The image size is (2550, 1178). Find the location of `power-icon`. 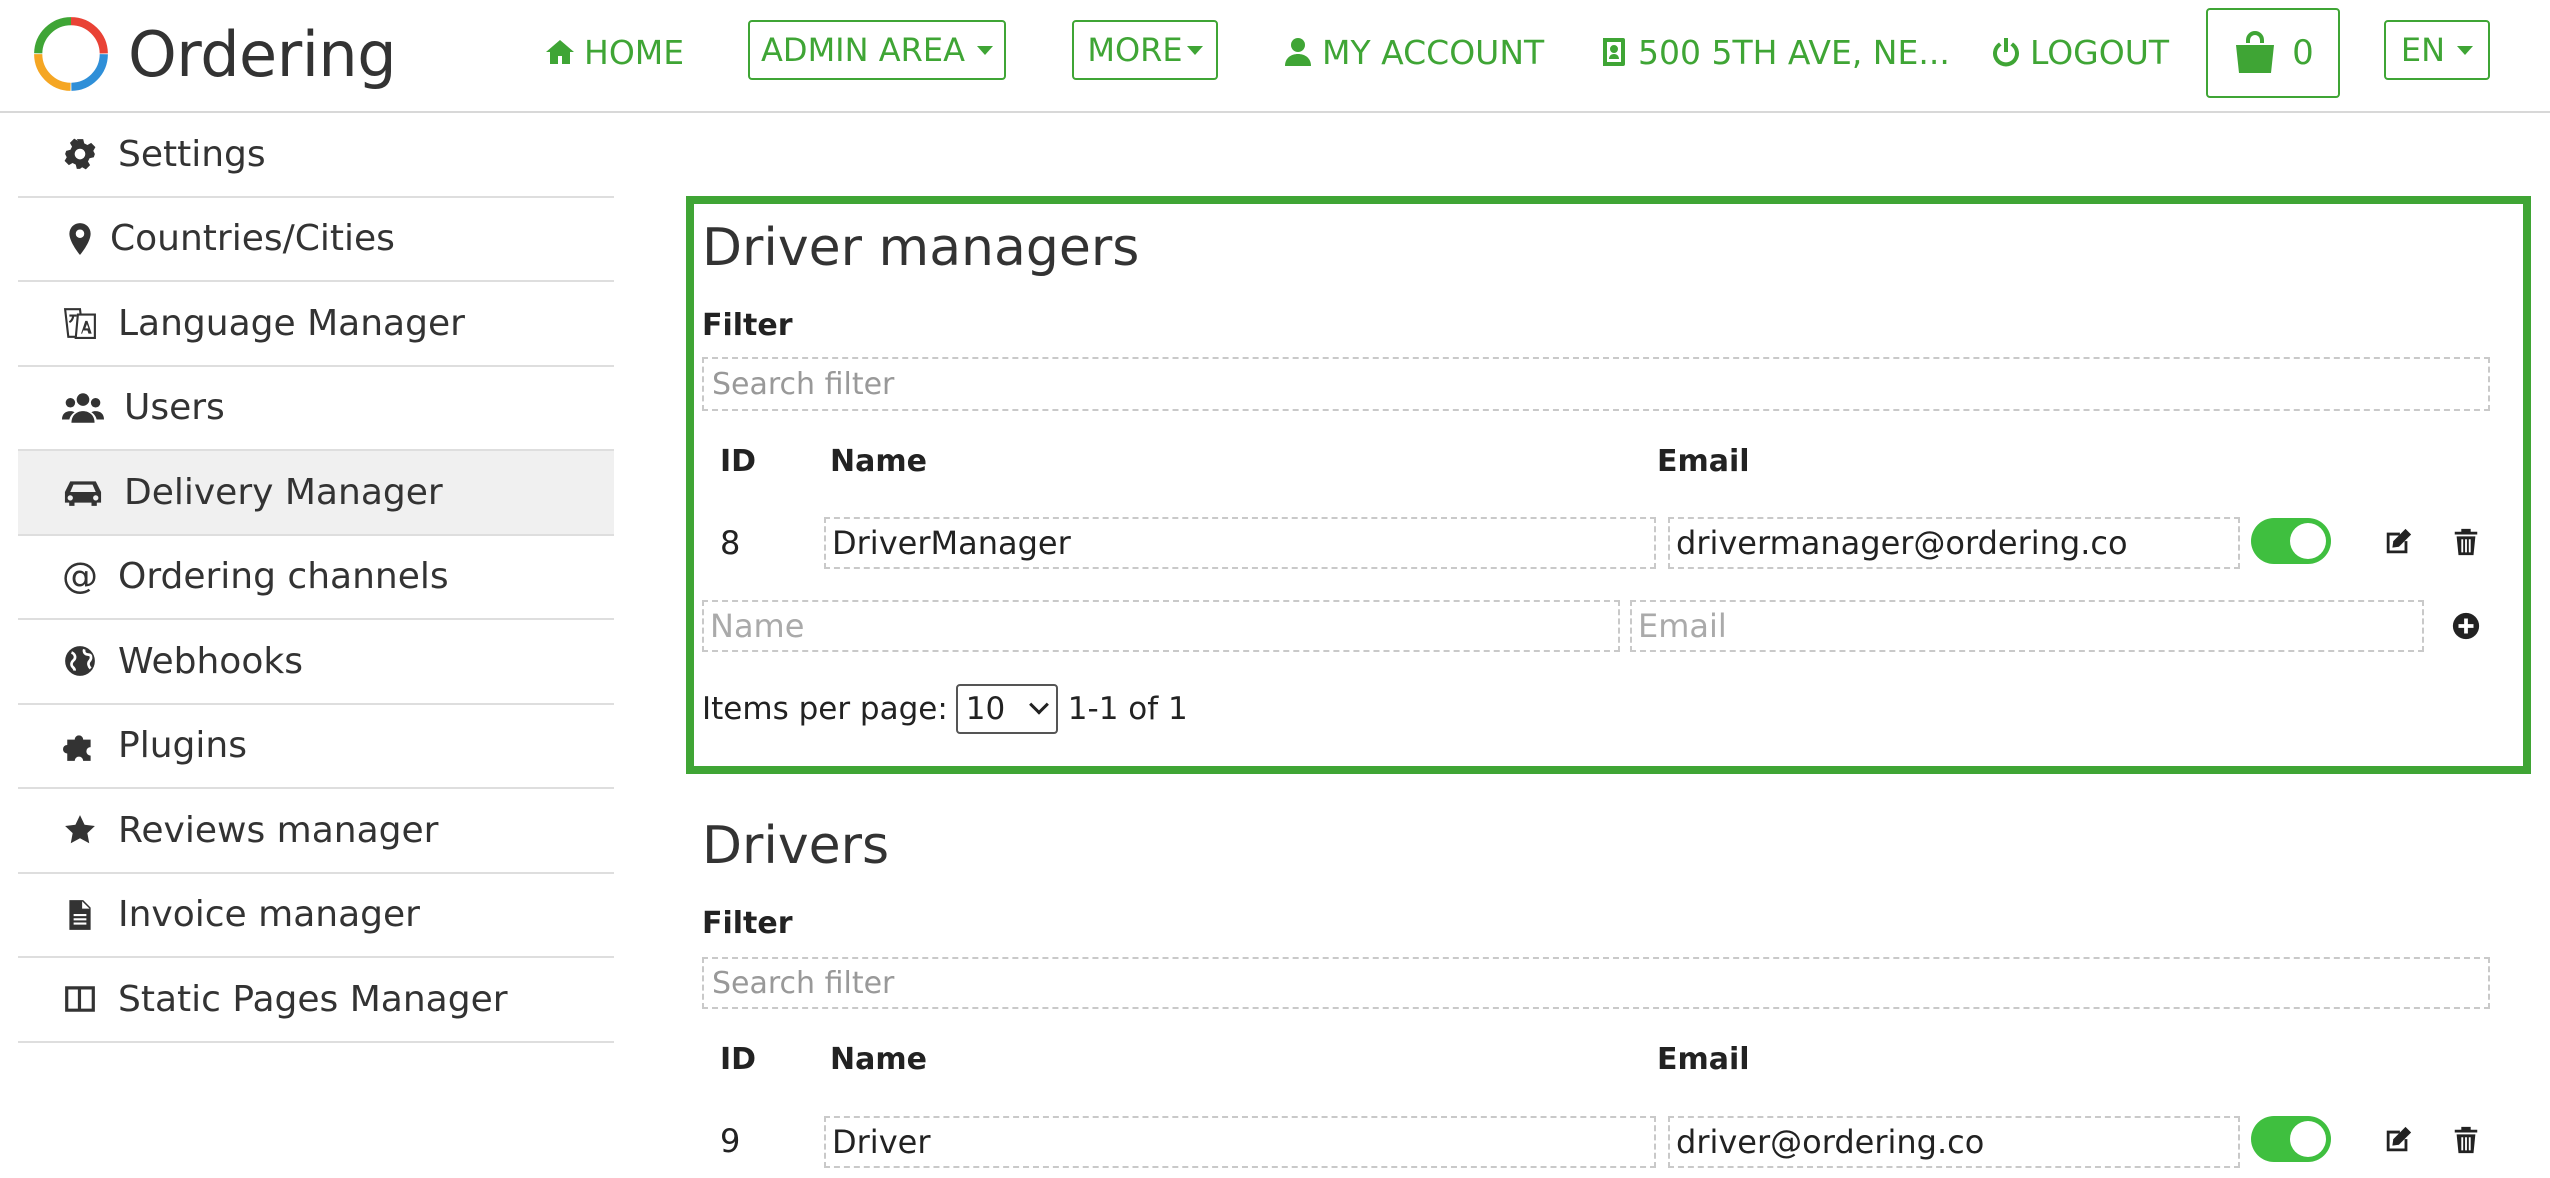

power-icon is located at coordinates (2006, 52).